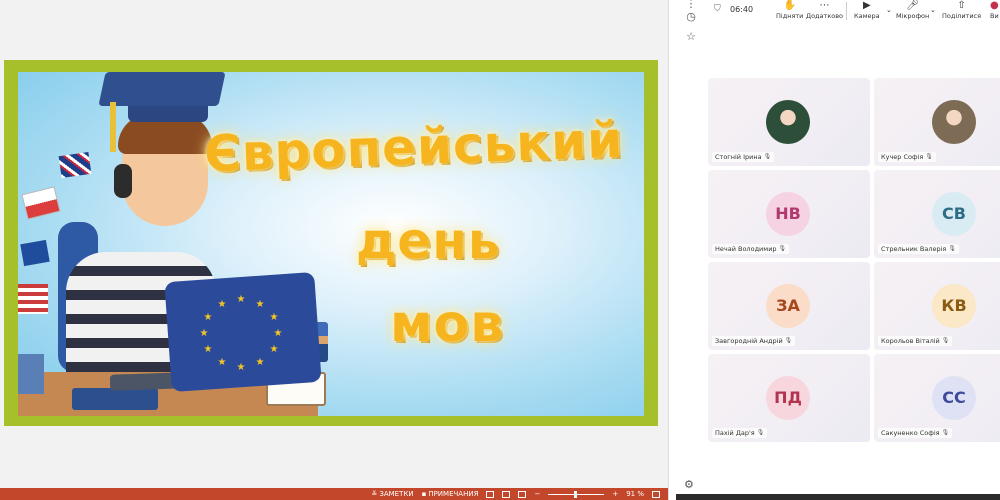 This screenshot has width=1000, height=500. I want to click on participant-name-tag: Завгородній Андрій 🎙︎, so click(754, 341).